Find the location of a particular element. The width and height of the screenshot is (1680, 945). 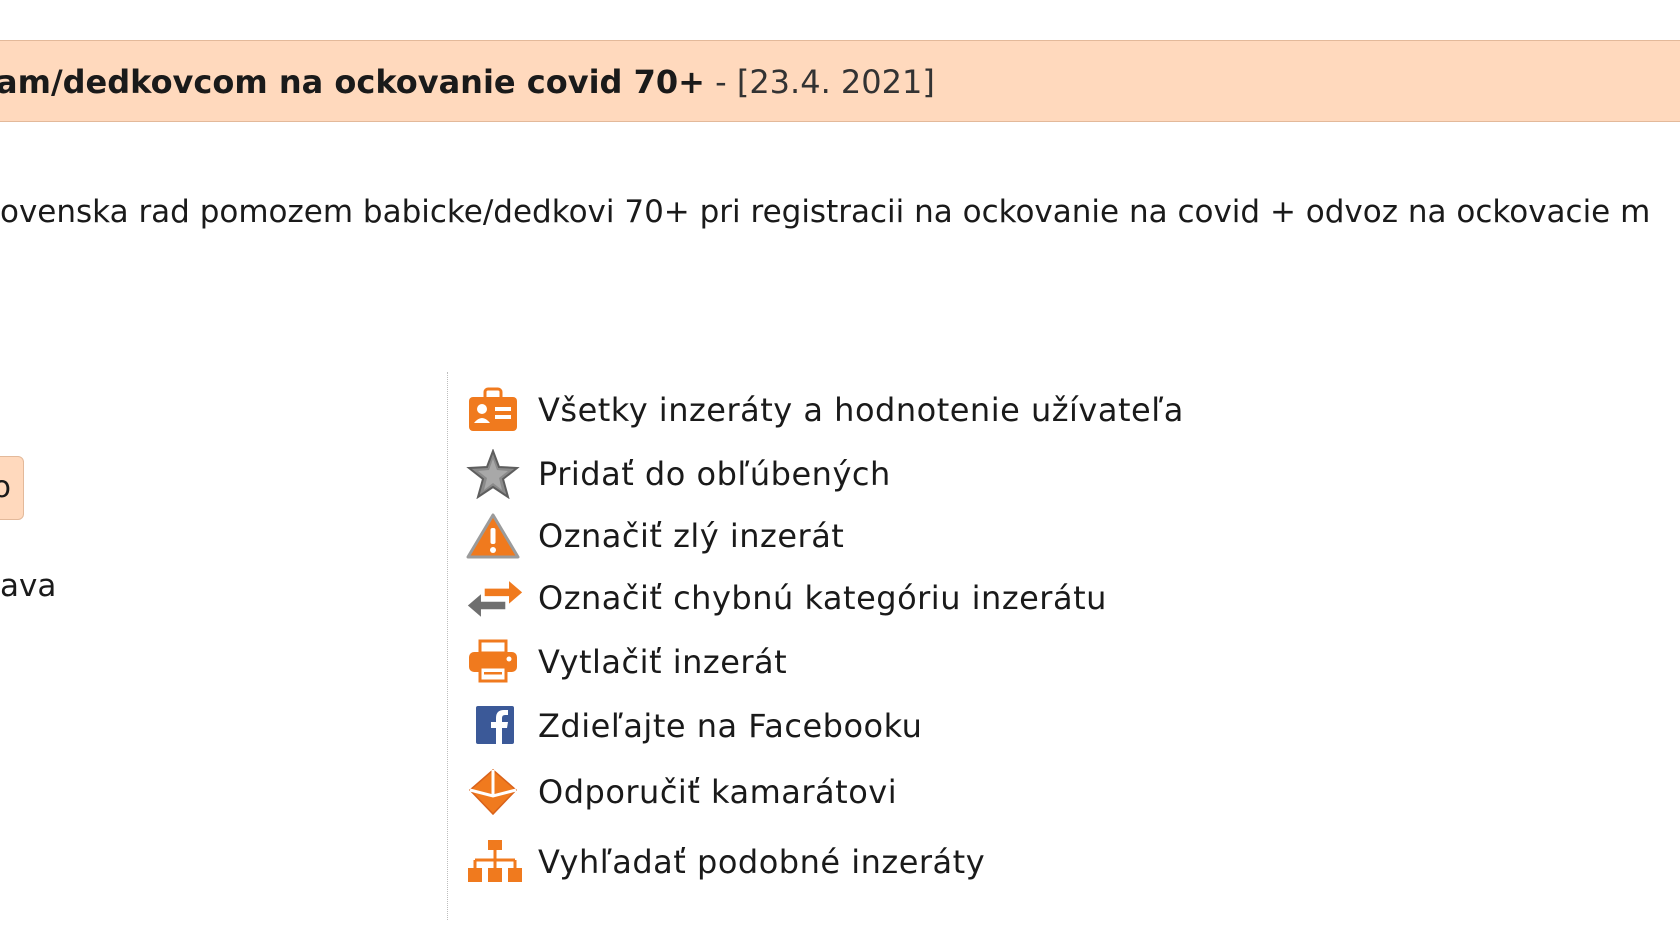

action-label: Pridať do obľúbených is located at coordinates (714, 474).